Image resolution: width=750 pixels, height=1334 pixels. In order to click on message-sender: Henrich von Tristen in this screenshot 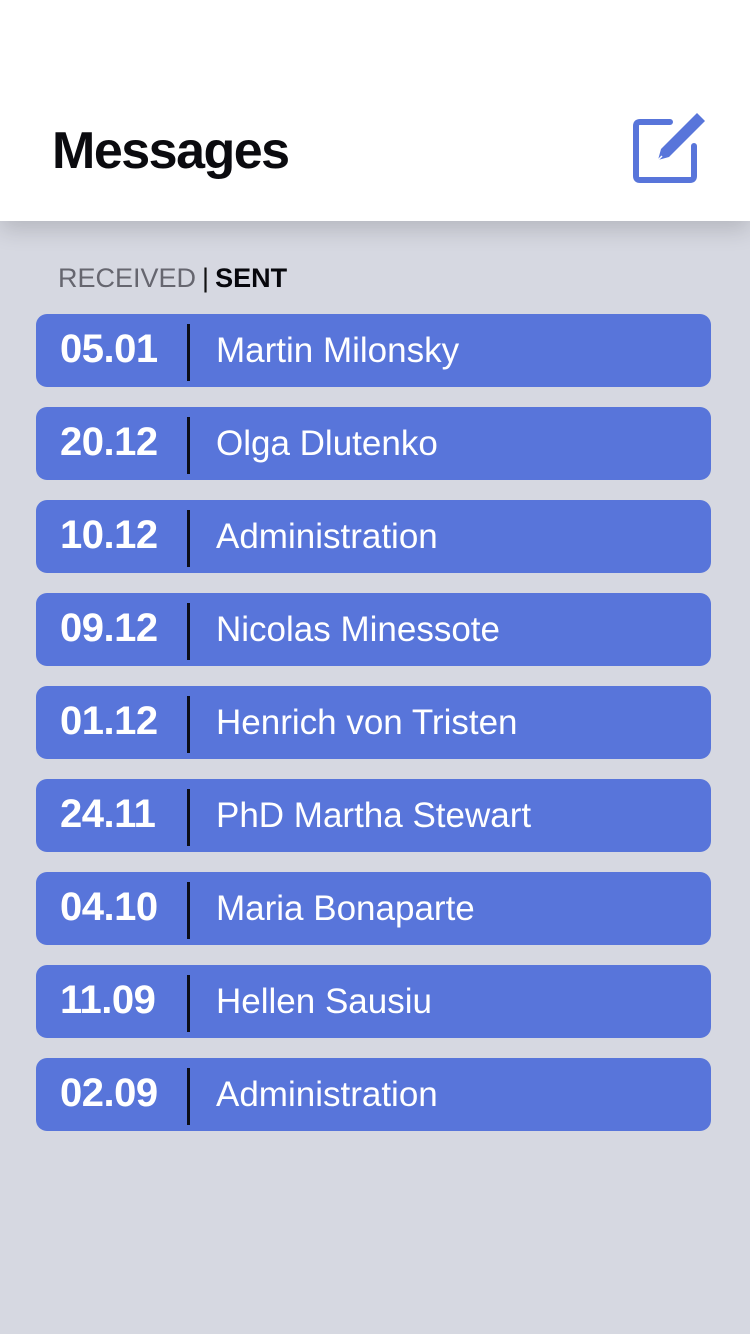, I will do `click(367, 722)`.